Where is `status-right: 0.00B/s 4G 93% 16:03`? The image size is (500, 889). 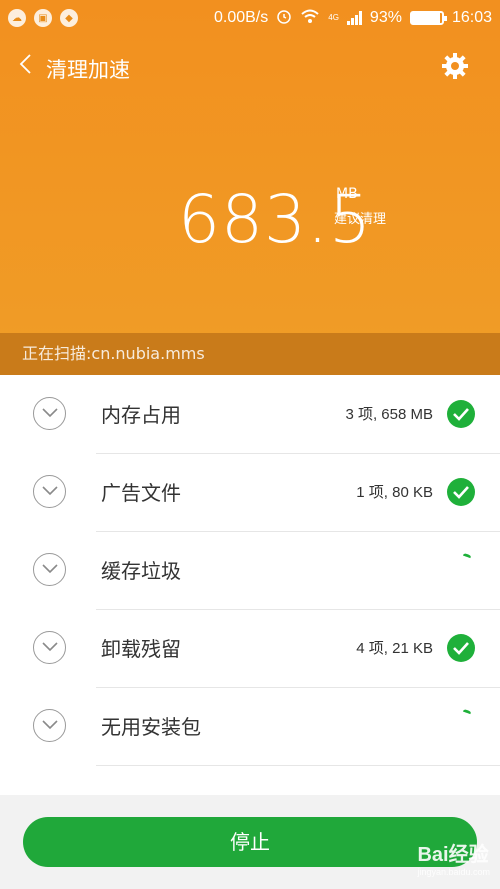 status-right: 0.00B/s 4G 93% 16:03 is located at coordinates (353, 18).